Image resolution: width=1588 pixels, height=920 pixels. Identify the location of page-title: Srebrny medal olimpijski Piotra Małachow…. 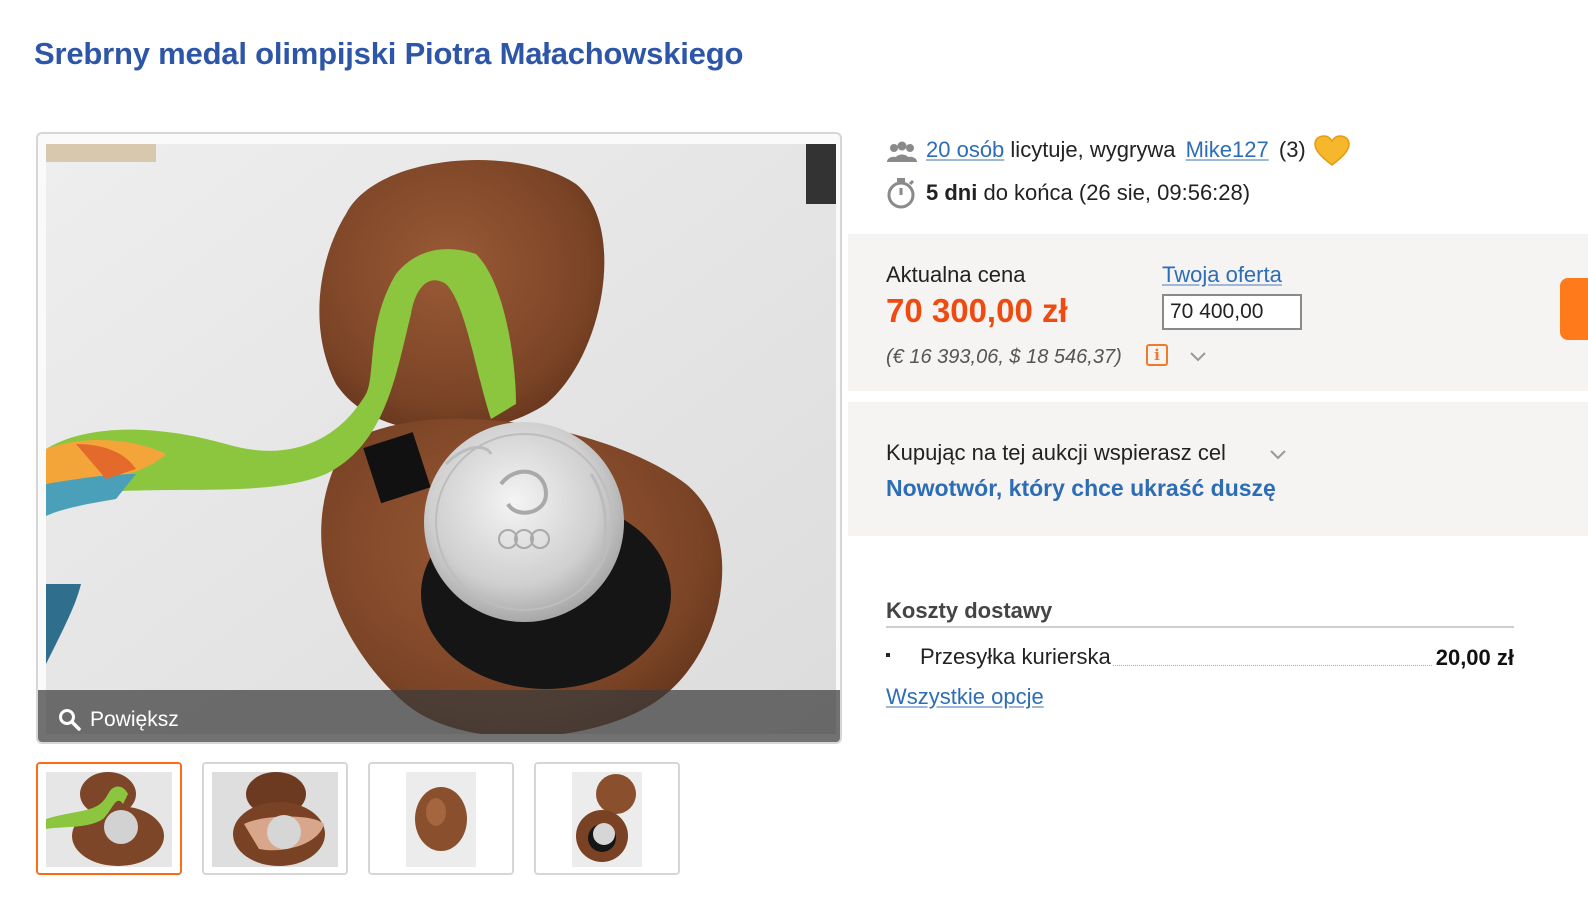
(389, 53).